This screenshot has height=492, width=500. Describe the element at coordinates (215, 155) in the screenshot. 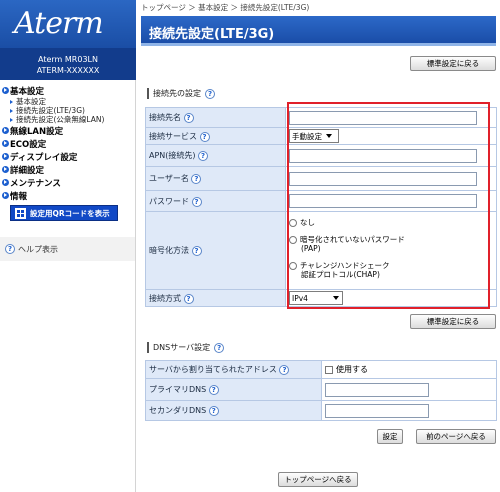

I see `apn-label: APN(接続先) ?` at that location.